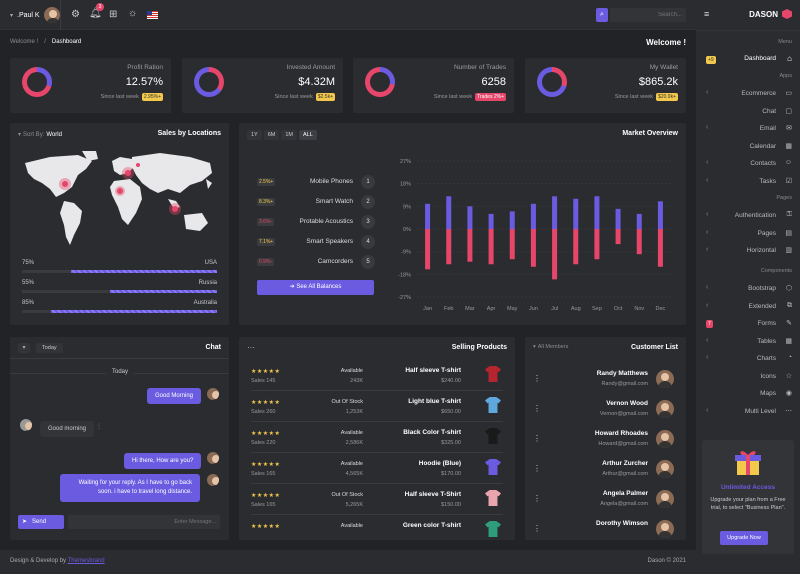  I want to click on sidebar-item-authentication: ‹ Authentication ⚿, so click(748, 216).